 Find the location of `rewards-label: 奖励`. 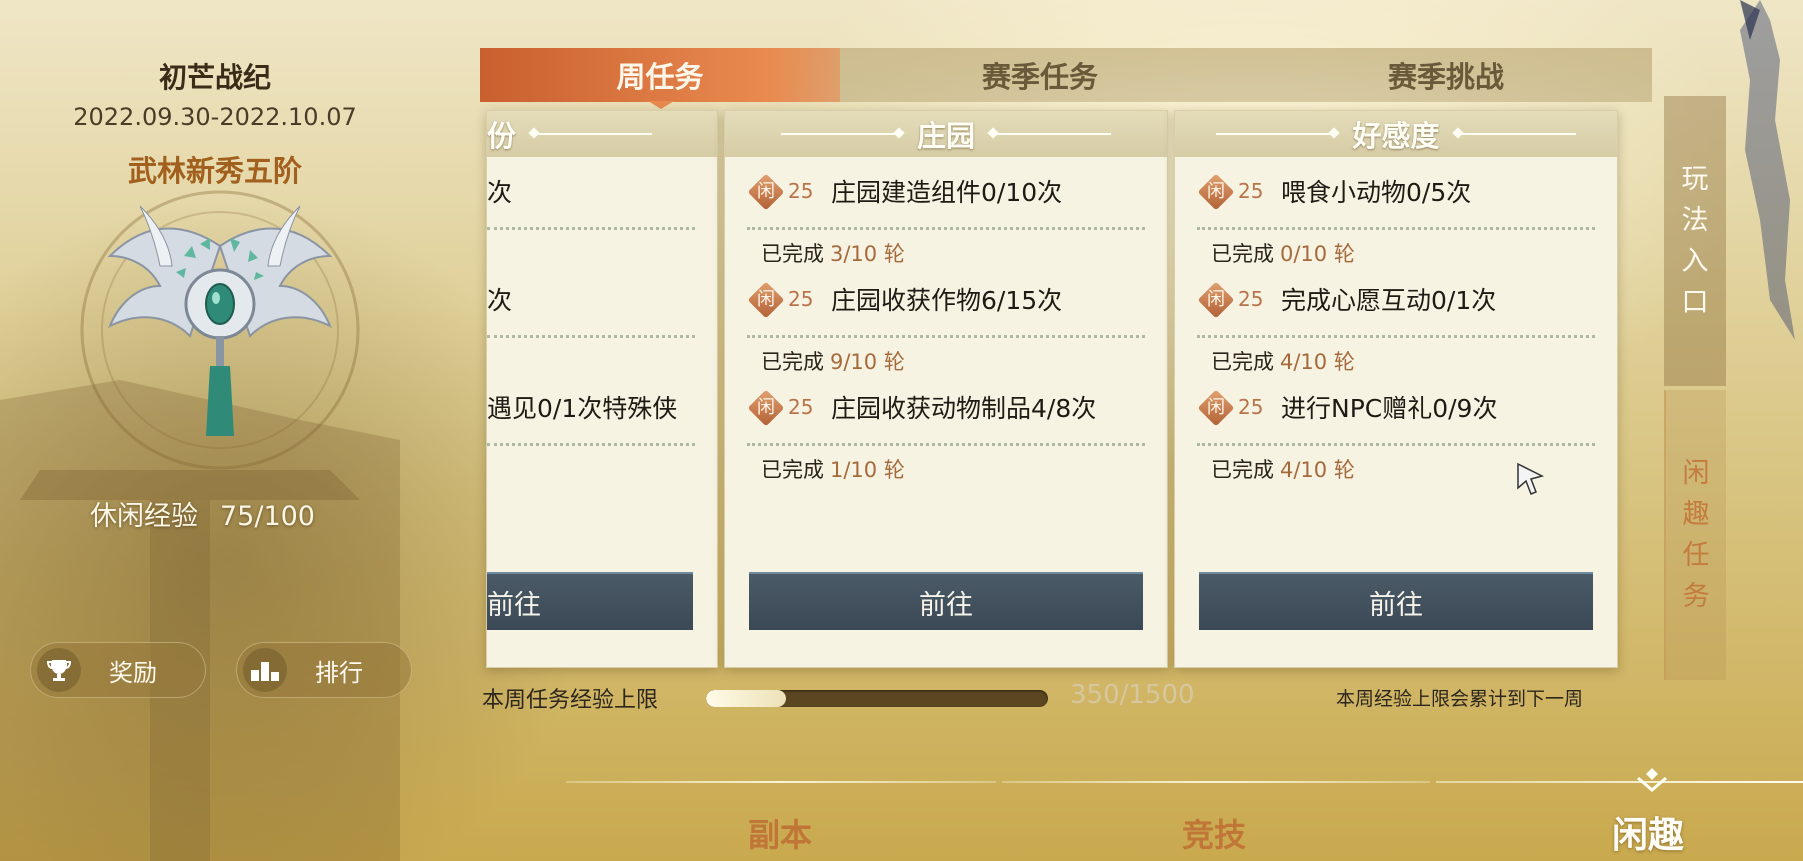

rewards-label: 奖励 is located at coordinates (133, 672).